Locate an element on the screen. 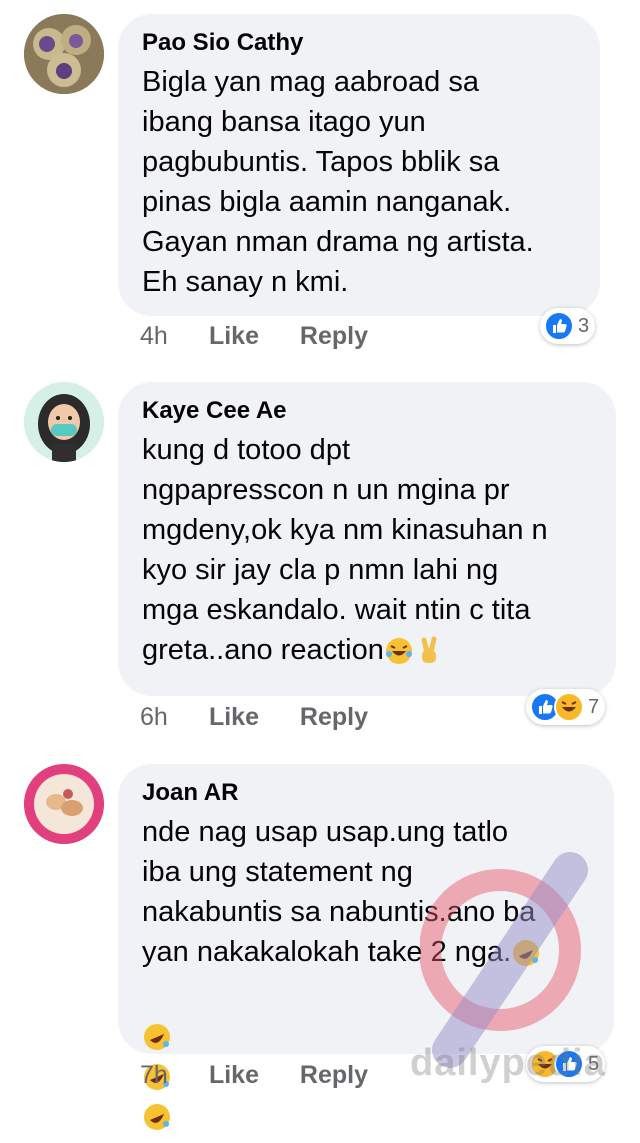 The image size is (640, 1143). comment-author: Pao Sio Cathy is located at coordinates (359, 43).